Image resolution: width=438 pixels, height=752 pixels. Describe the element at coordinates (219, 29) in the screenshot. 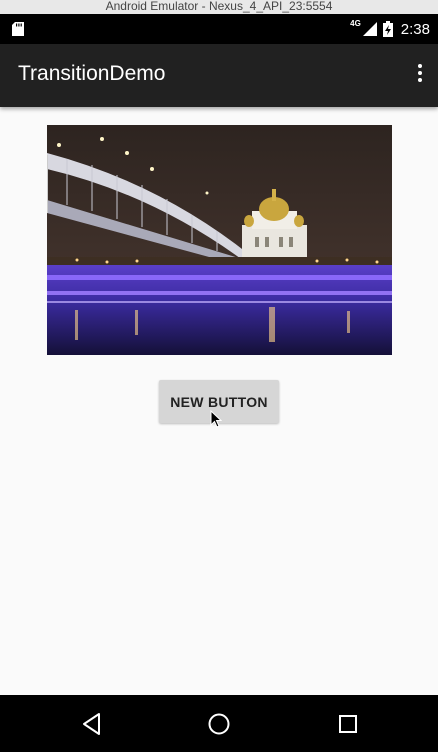

I see `status-bar: 4G 2:38` at that location.